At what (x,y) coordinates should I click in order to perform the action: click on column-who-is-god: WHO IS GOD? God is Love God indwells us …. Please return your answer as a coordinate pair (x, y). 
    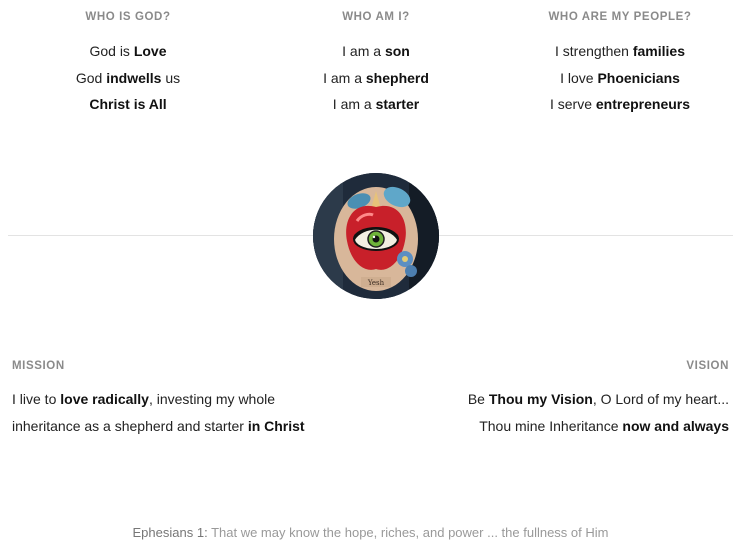
    Looking at the image, I should click on (128, 59).